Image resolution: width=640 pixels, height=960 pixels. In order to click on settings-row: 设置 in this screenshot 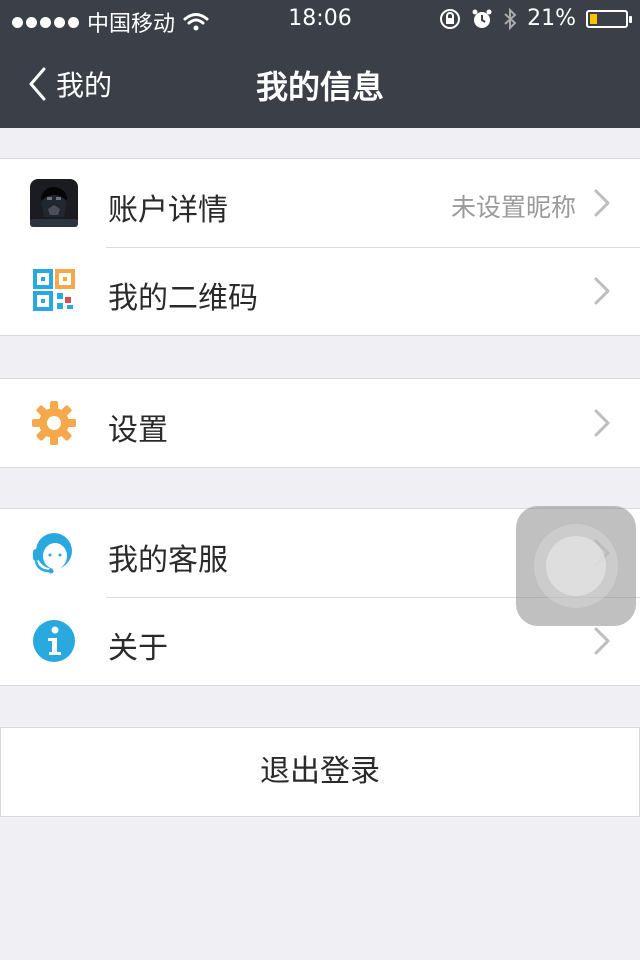, I will do `click(320, 423)`.